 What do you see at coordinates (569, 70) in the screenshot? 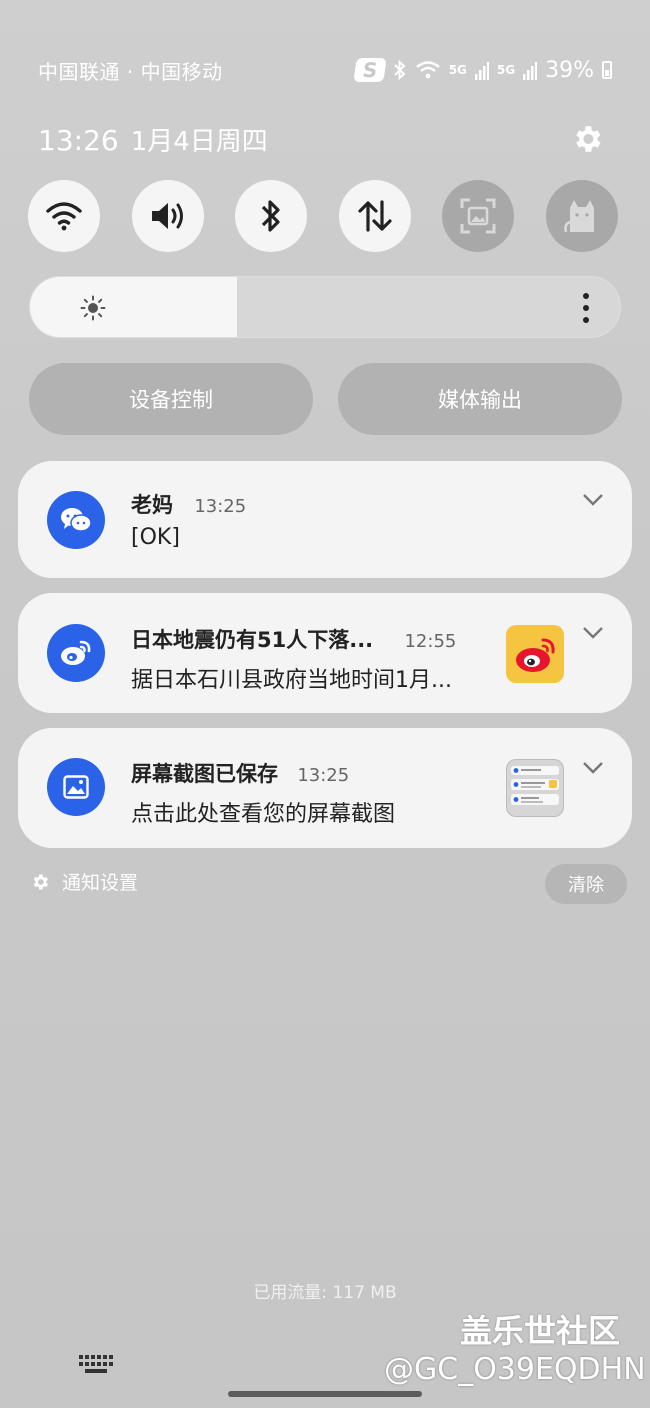
I see `battery-percent: 39%` at bounding box center [569, 70].